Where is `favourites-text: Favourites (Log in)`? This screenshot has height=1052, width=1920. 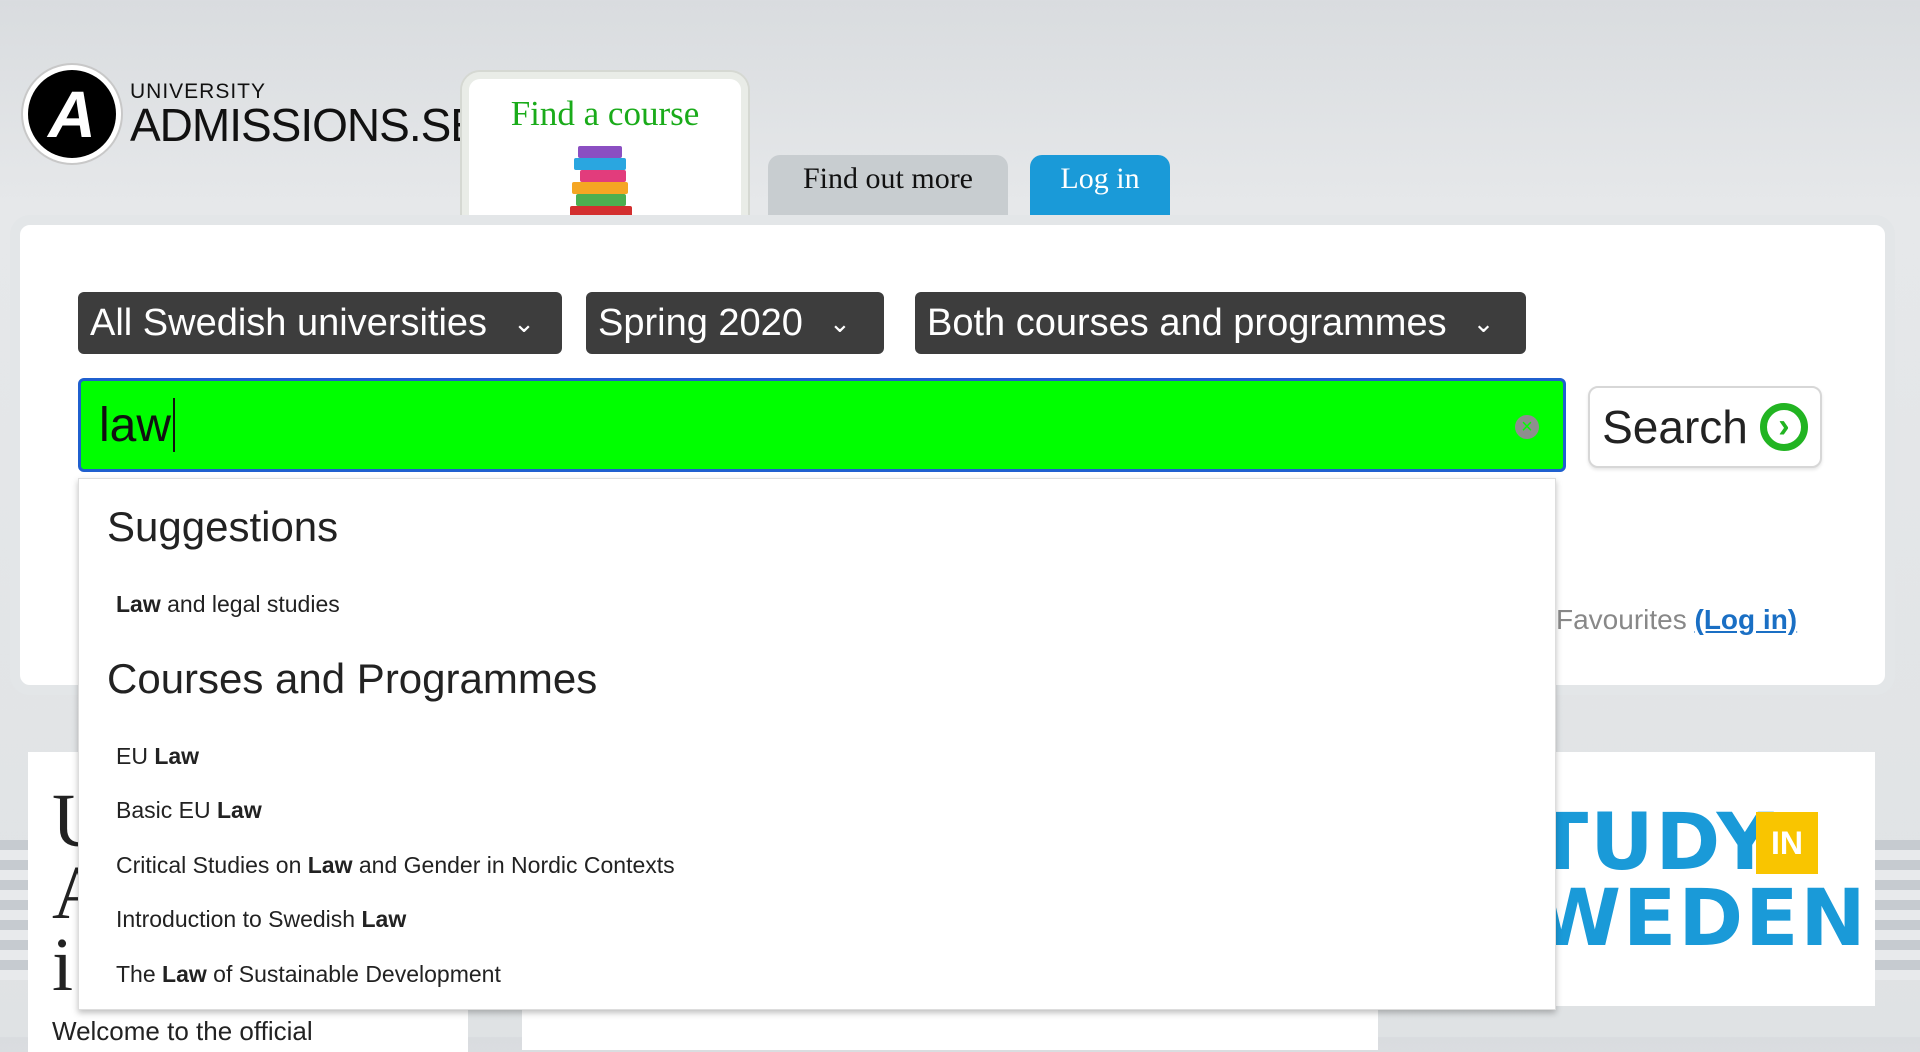 favourites-text: Favourites (Log in) is located at coordinates (1676, 620).